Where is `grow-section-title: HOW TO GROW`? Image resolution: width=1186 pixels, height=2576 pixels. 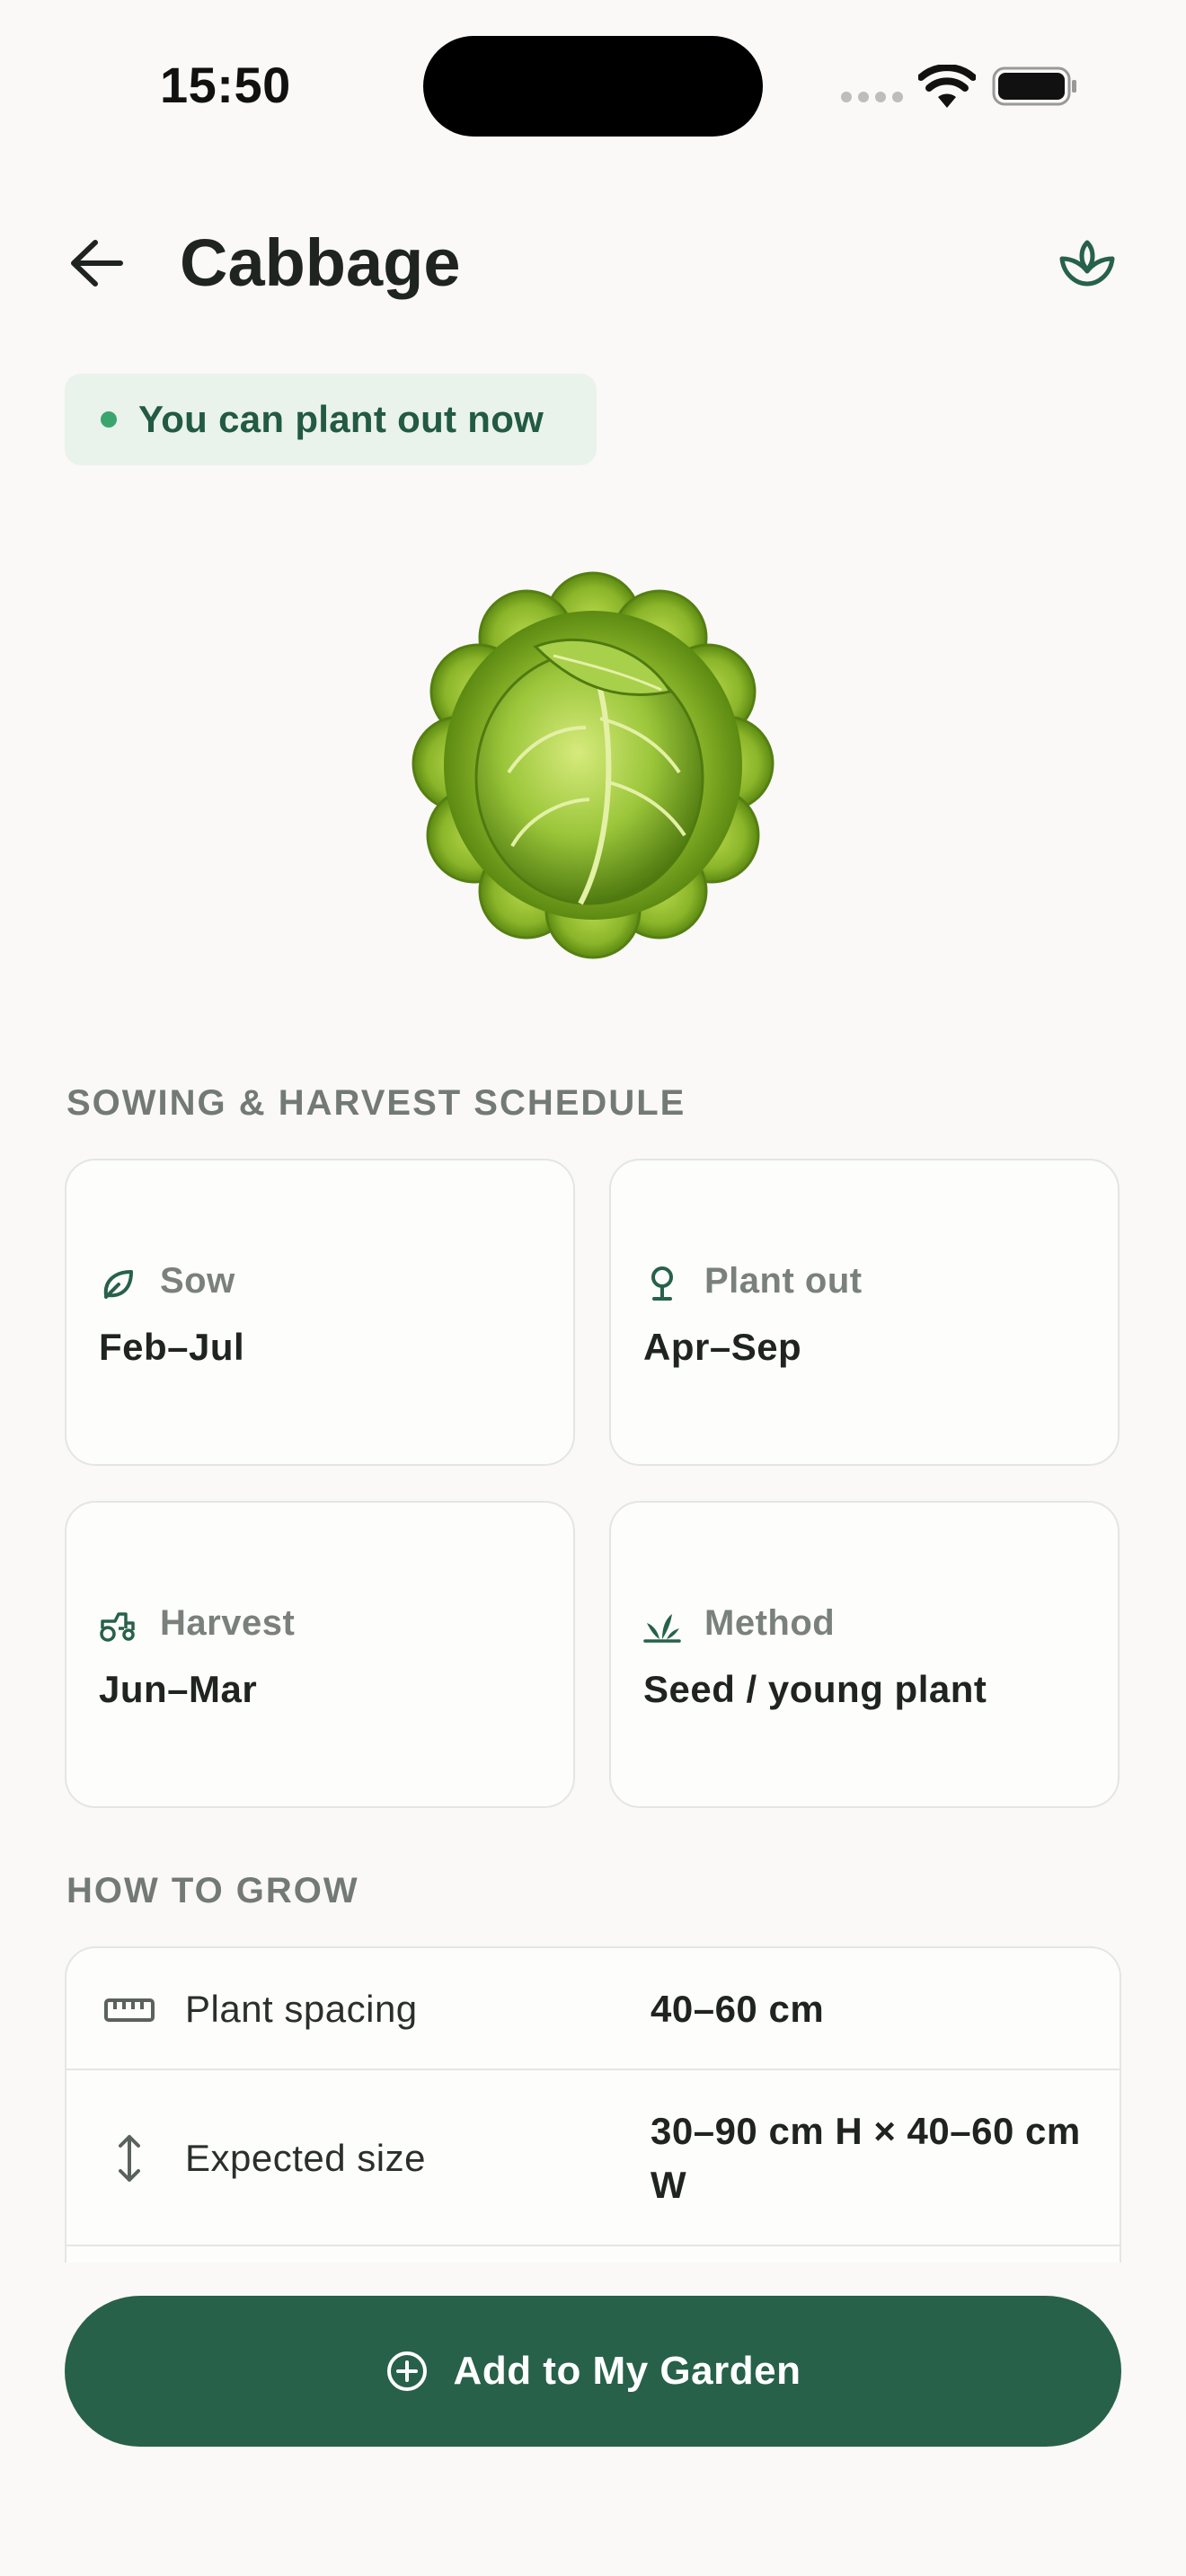 grow-section-title: HOW TO GROW is located at coordinates (212, 1891).